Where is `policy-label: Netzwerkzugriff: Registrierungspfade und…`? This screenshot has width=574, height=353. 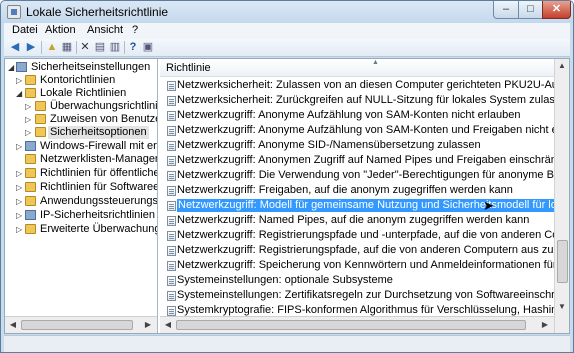 policy-label: Netzwerkzugriff: Registrierungspfade und… is located at coordinates (365, 235).